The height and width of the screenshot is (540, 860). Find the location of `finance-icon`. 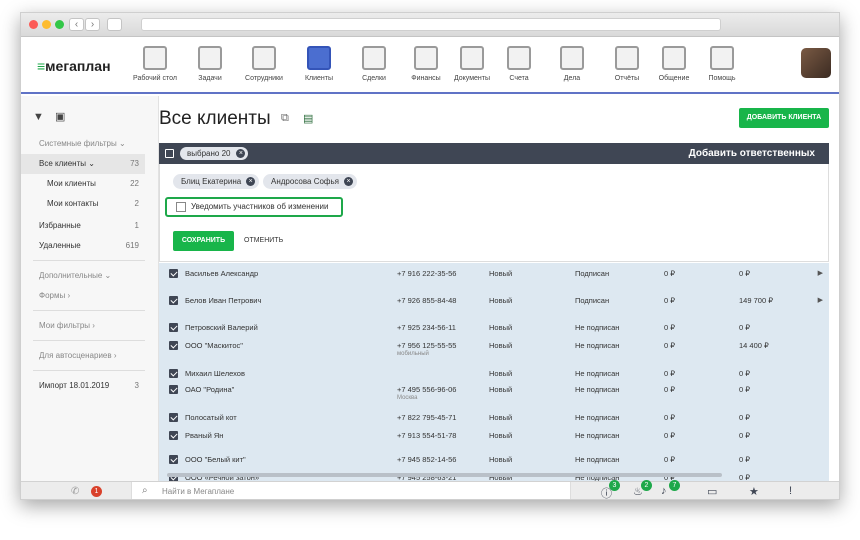

finance-icon is located at coordinates (426, 58).